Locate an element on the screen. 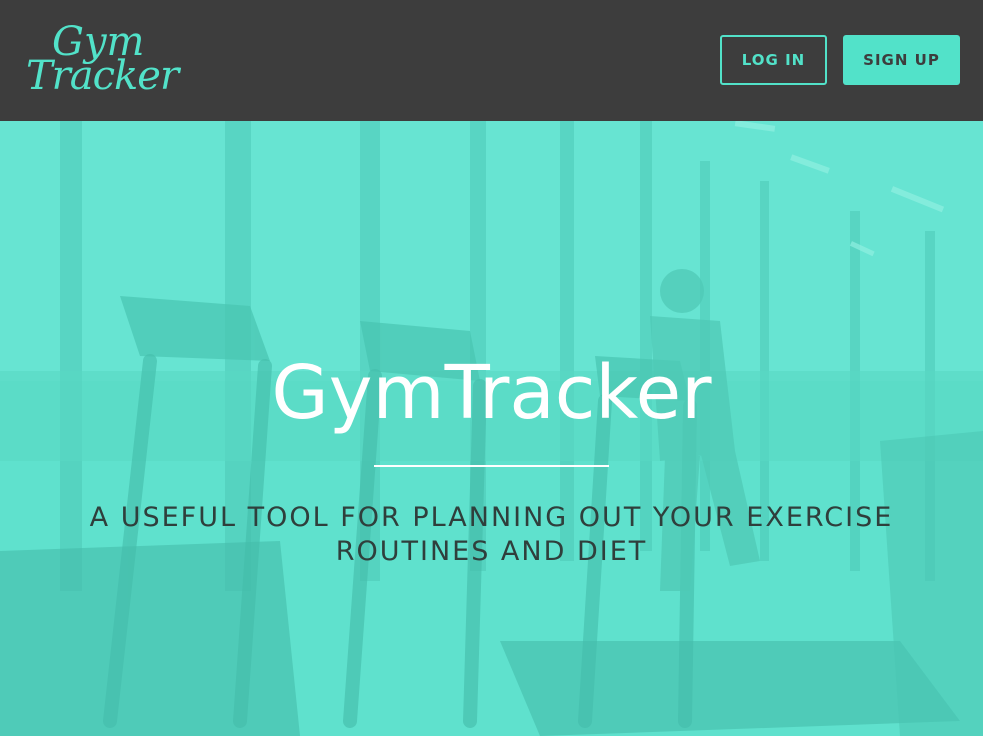 The image size is (983, 736). title-divider is located at coordinates (491, 466).